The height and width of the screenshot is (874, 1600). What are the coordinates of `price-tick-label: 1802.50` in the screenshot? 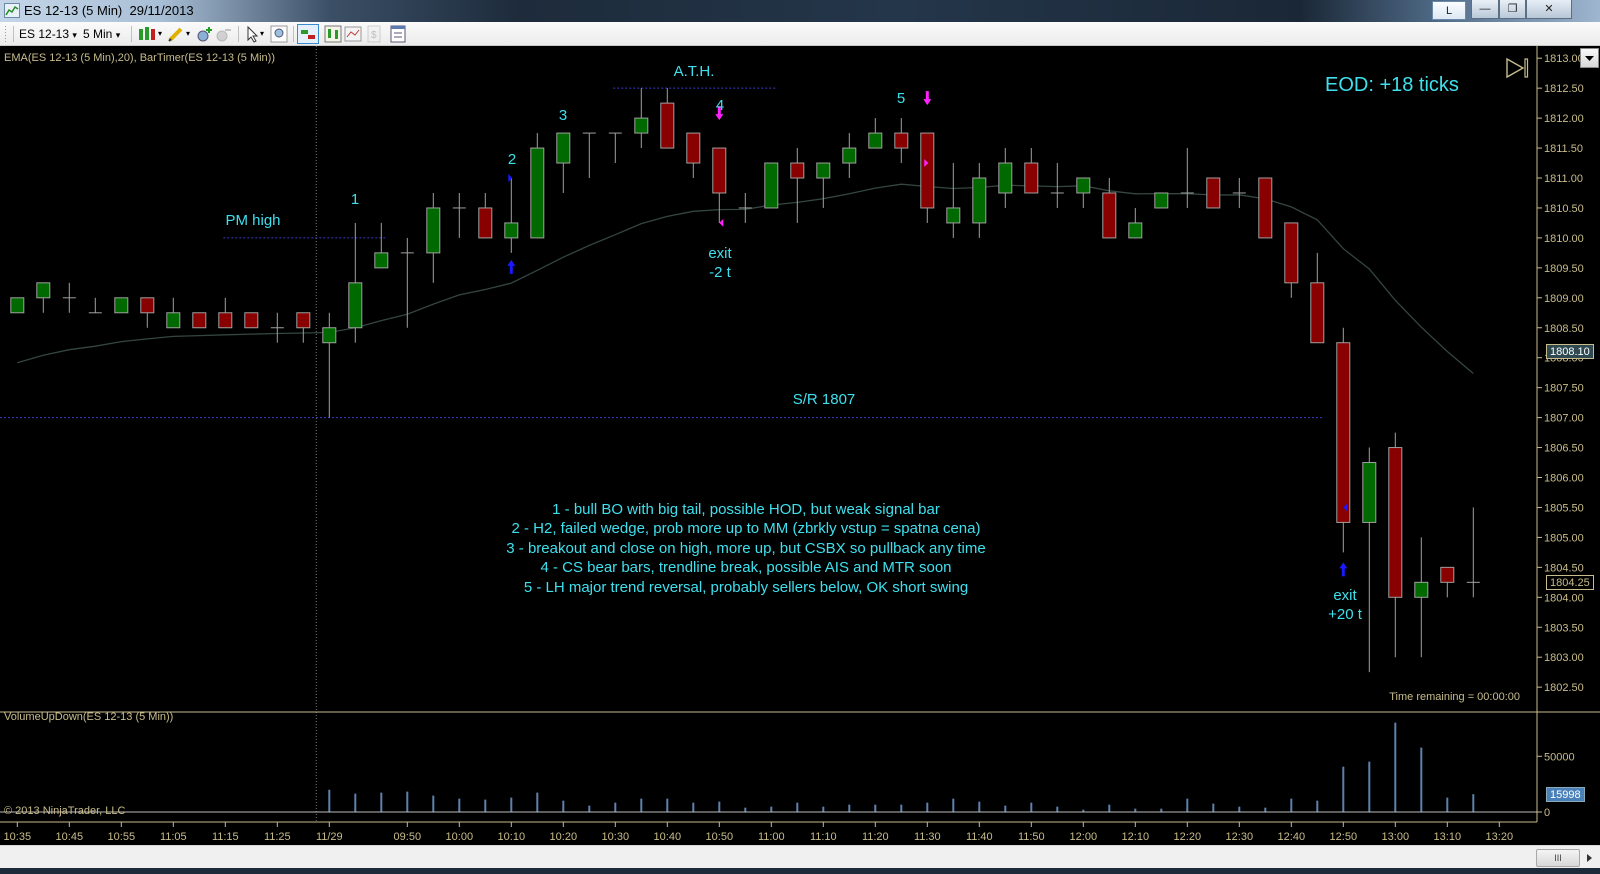 It's located at (1564, 688).